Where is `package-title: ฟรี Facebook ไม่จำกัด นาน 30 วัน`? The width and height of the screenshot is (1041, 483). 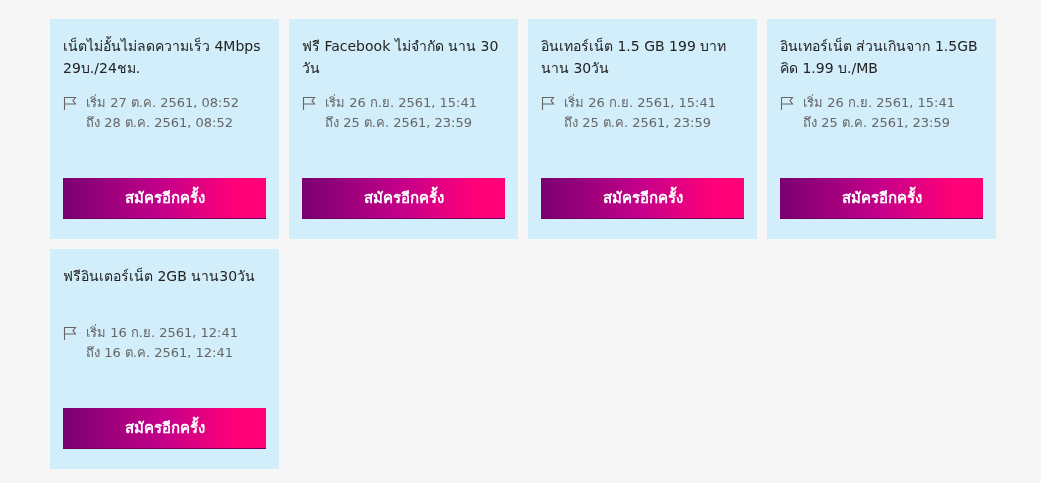
package-title: ฟรี Facebook ไม่จำกัด นาน 30 วัน is located at coordinates (401, 57).